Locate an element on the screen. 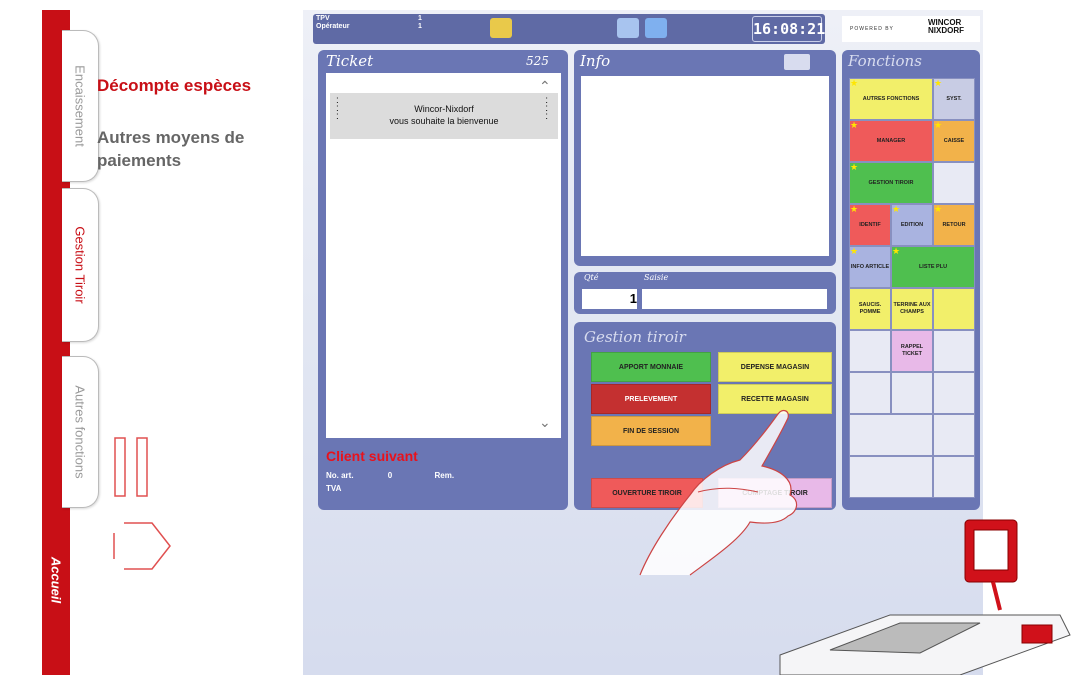 Image resolution: width=1075 pixels, height=675 pixels. printer-icon is located at coordinates (797, 62).